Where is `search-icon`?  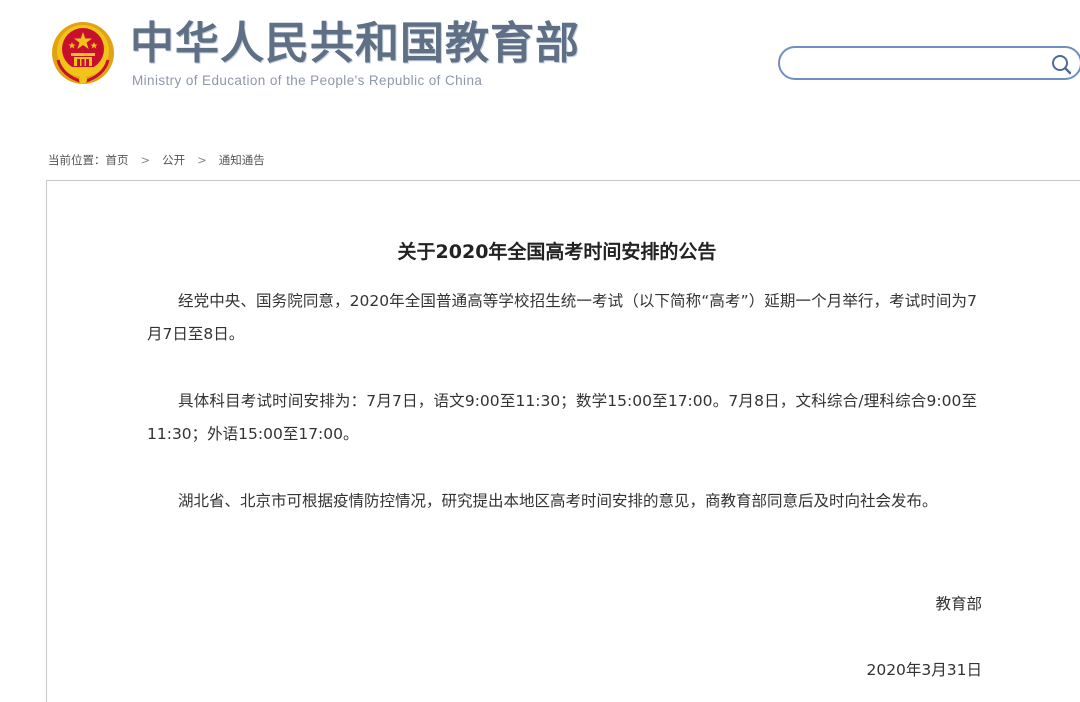 search-icon is located at coordinates (1062, 64).